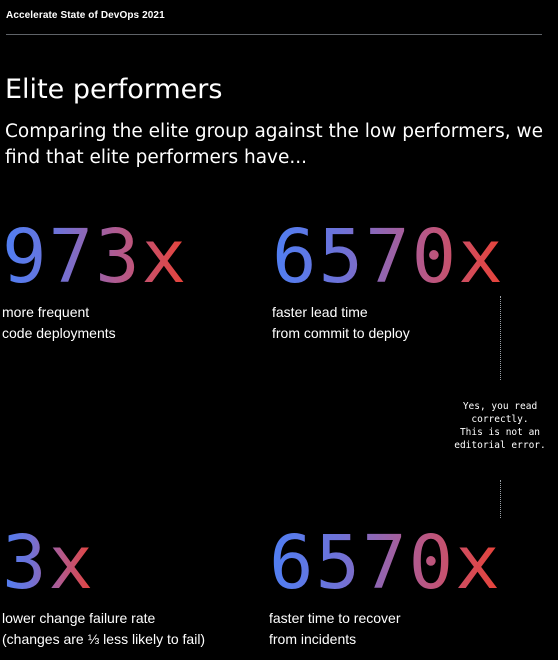  What do you see at coordinates (104, 639) in the screenshot?
I see `stat-caption-line: (changes are ⅓ less likely to fail)` at bounding box center [104, 639].